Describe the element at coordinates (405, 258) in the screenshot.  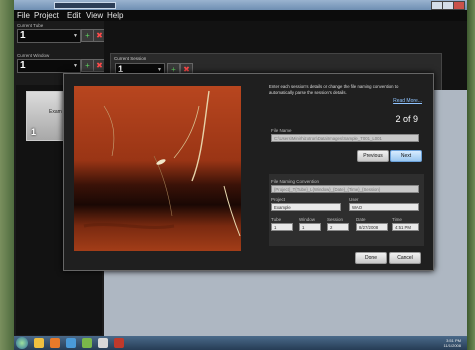
I see `cancel-button: Cancel` at that location.